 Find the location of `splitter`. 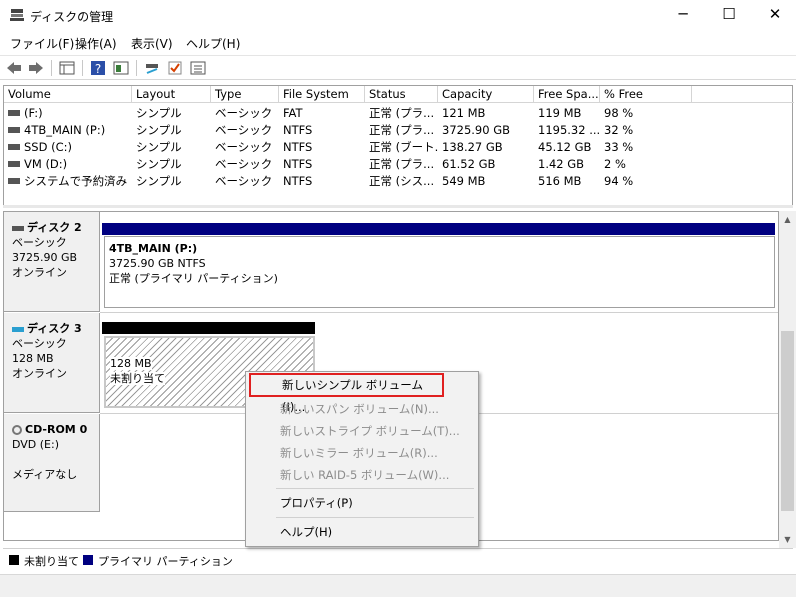

splitter is located at coordinates (398, 206).